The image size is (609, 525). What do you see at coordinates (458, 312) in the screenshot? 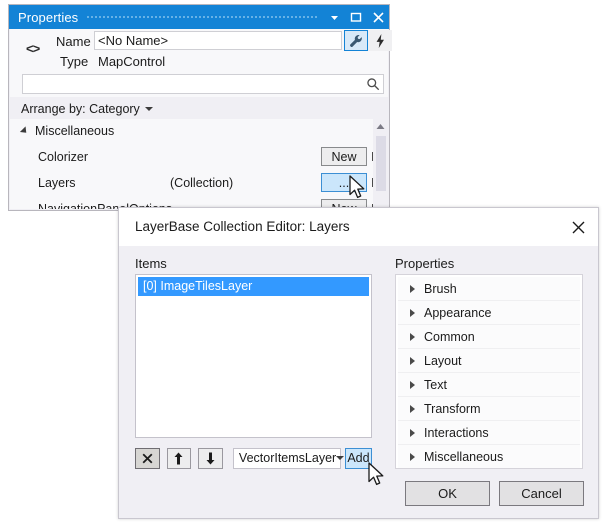
I see `category-label: Appearance` at bounding box center [458, 312].